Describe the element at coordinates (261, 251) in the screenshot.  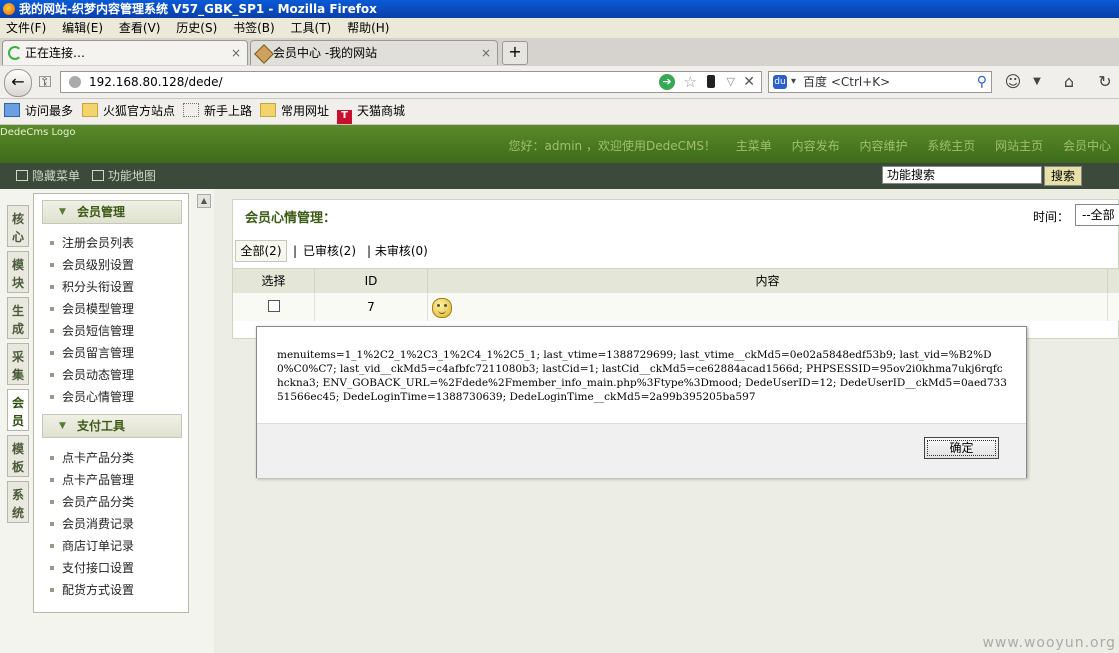
I see `filter-all: 全部(2)` at that location.